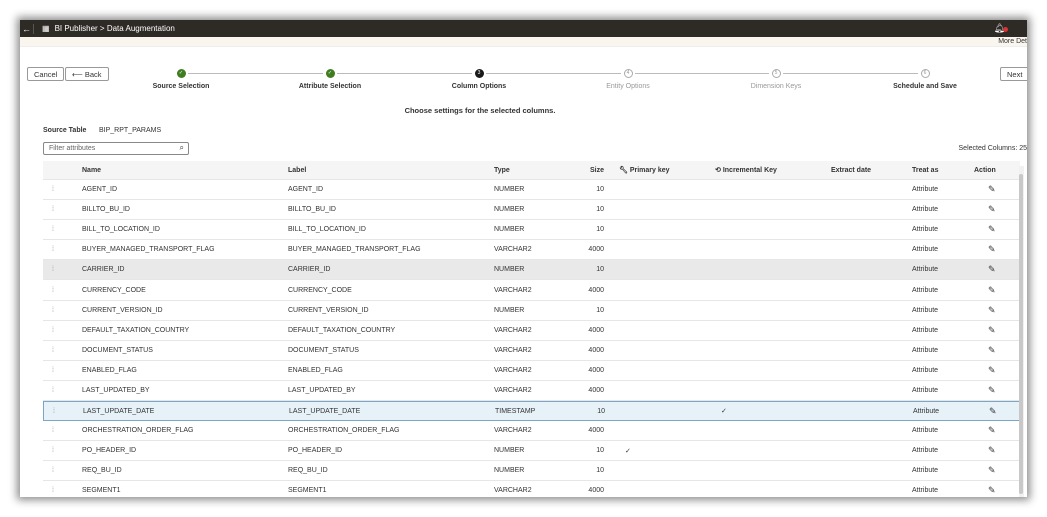  What do you see at coordinates (130, 130) in the screenshot?
I see `source-table-value: BIP_RPT_PARAMS` at bounding box center [130, 130].